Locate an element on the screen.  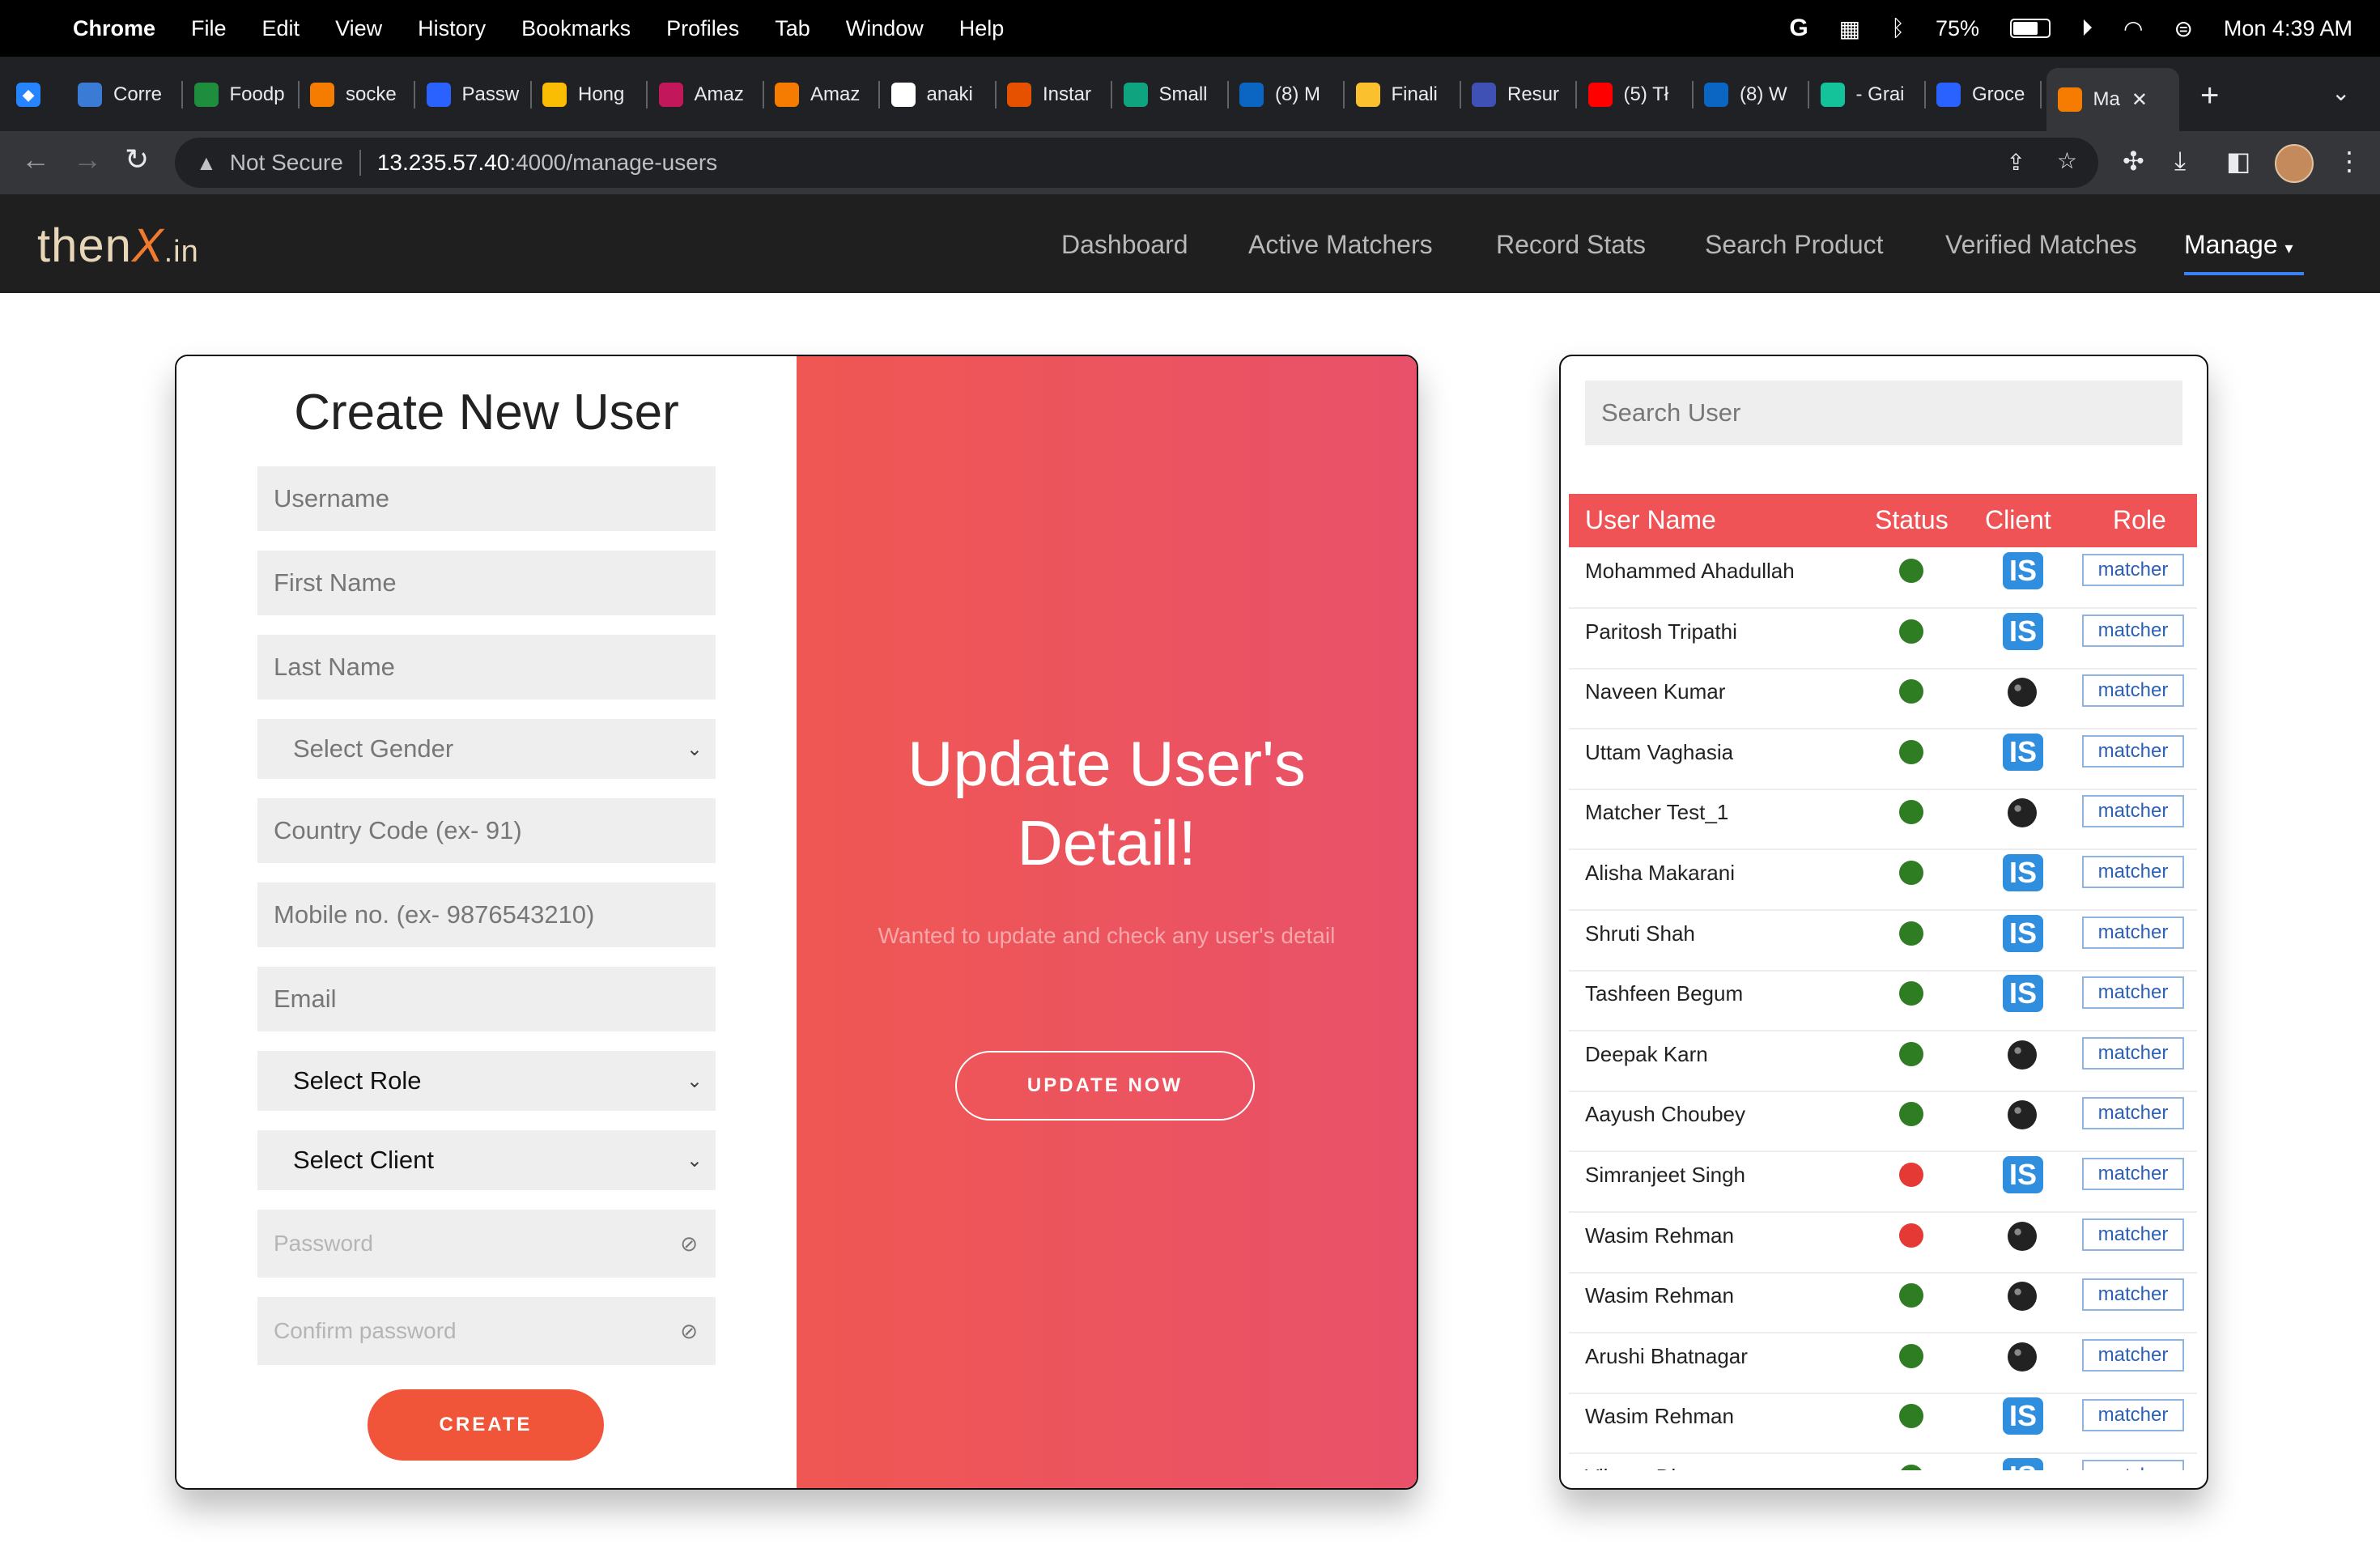
bookmark-star-icon: ☆ is located at coordinates (2067, 160).